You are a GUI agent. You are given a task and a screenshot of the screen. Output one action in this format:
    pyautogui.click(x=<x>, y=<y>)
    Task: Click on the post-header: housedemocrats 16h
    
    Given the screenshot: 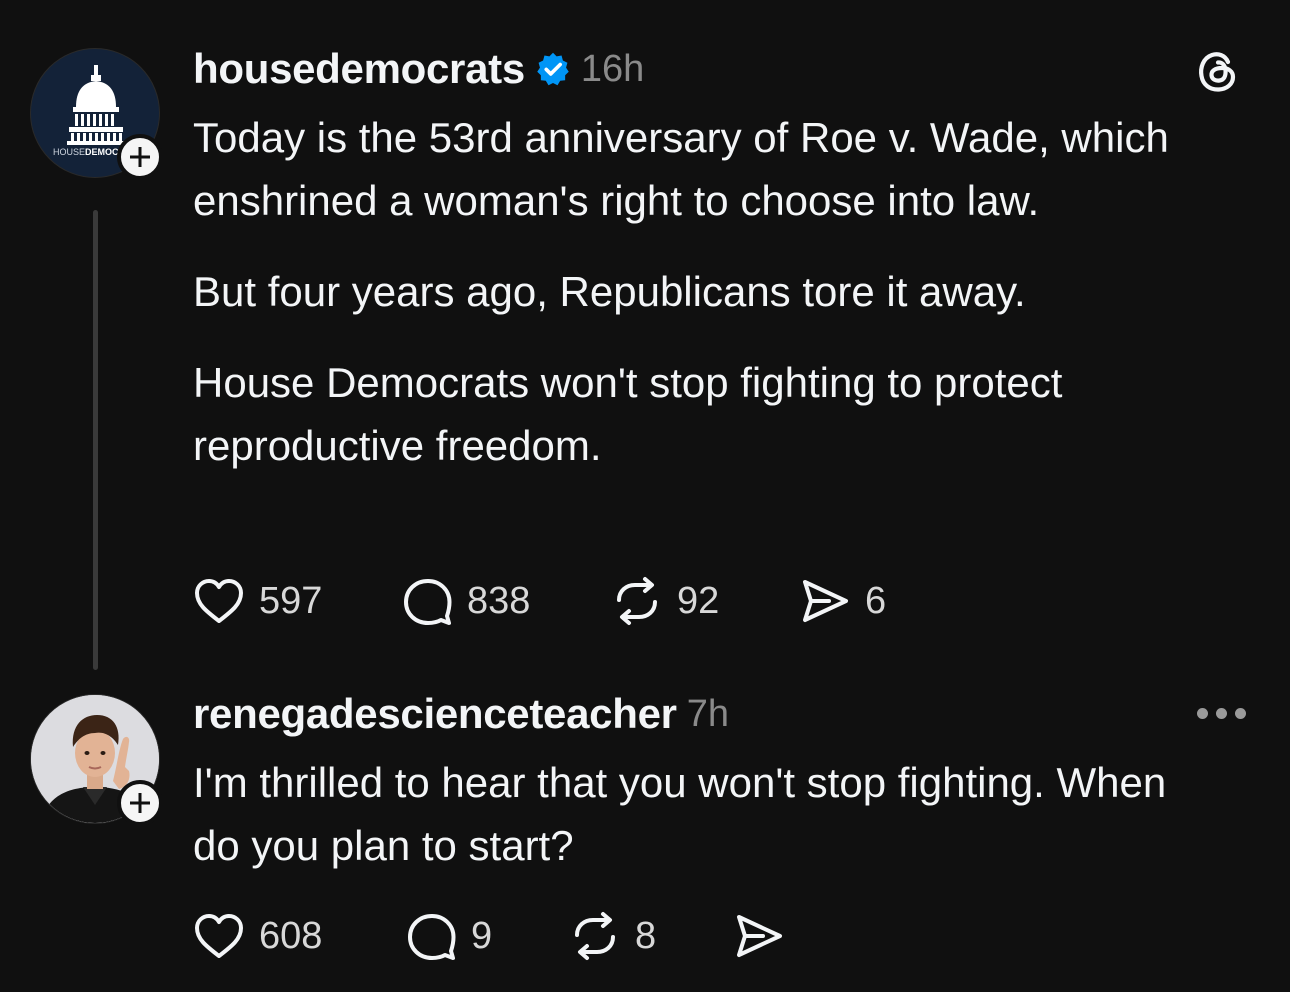 What is the action you would take?
    pyautogui.click(x=418, y=69)
    